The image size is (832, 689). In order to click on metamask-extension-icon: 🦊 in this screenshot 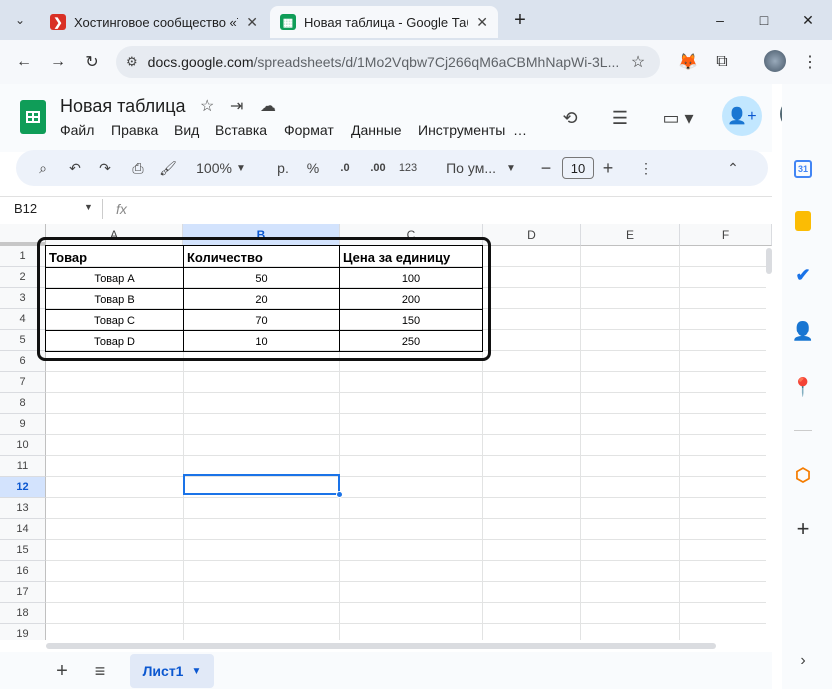, I will do `click(688, 62)`.